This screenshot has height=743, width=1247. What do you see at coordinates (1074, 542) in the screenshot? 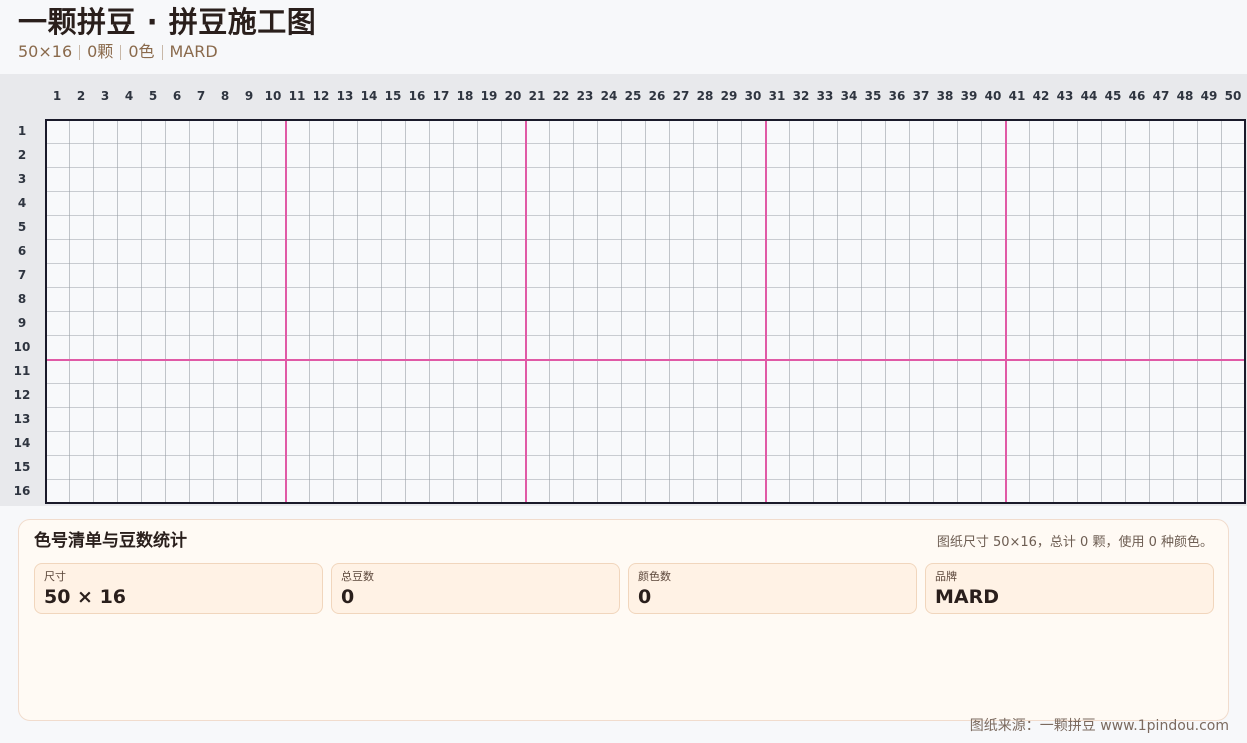
I see `panel-summary: 图纸尺寸 50×16，总计 0 颗，使用 0 种颜色。` at bounding box center [1074, 542].